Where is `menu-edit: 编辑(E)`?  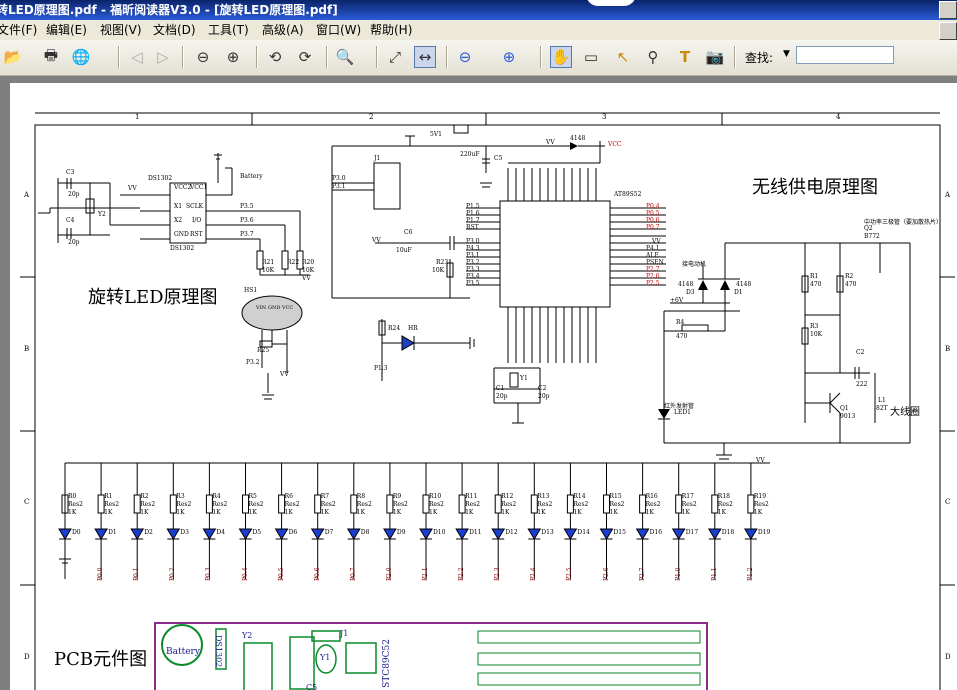
menu-edit: 编辑(E) is located at coordinates (66, 30).